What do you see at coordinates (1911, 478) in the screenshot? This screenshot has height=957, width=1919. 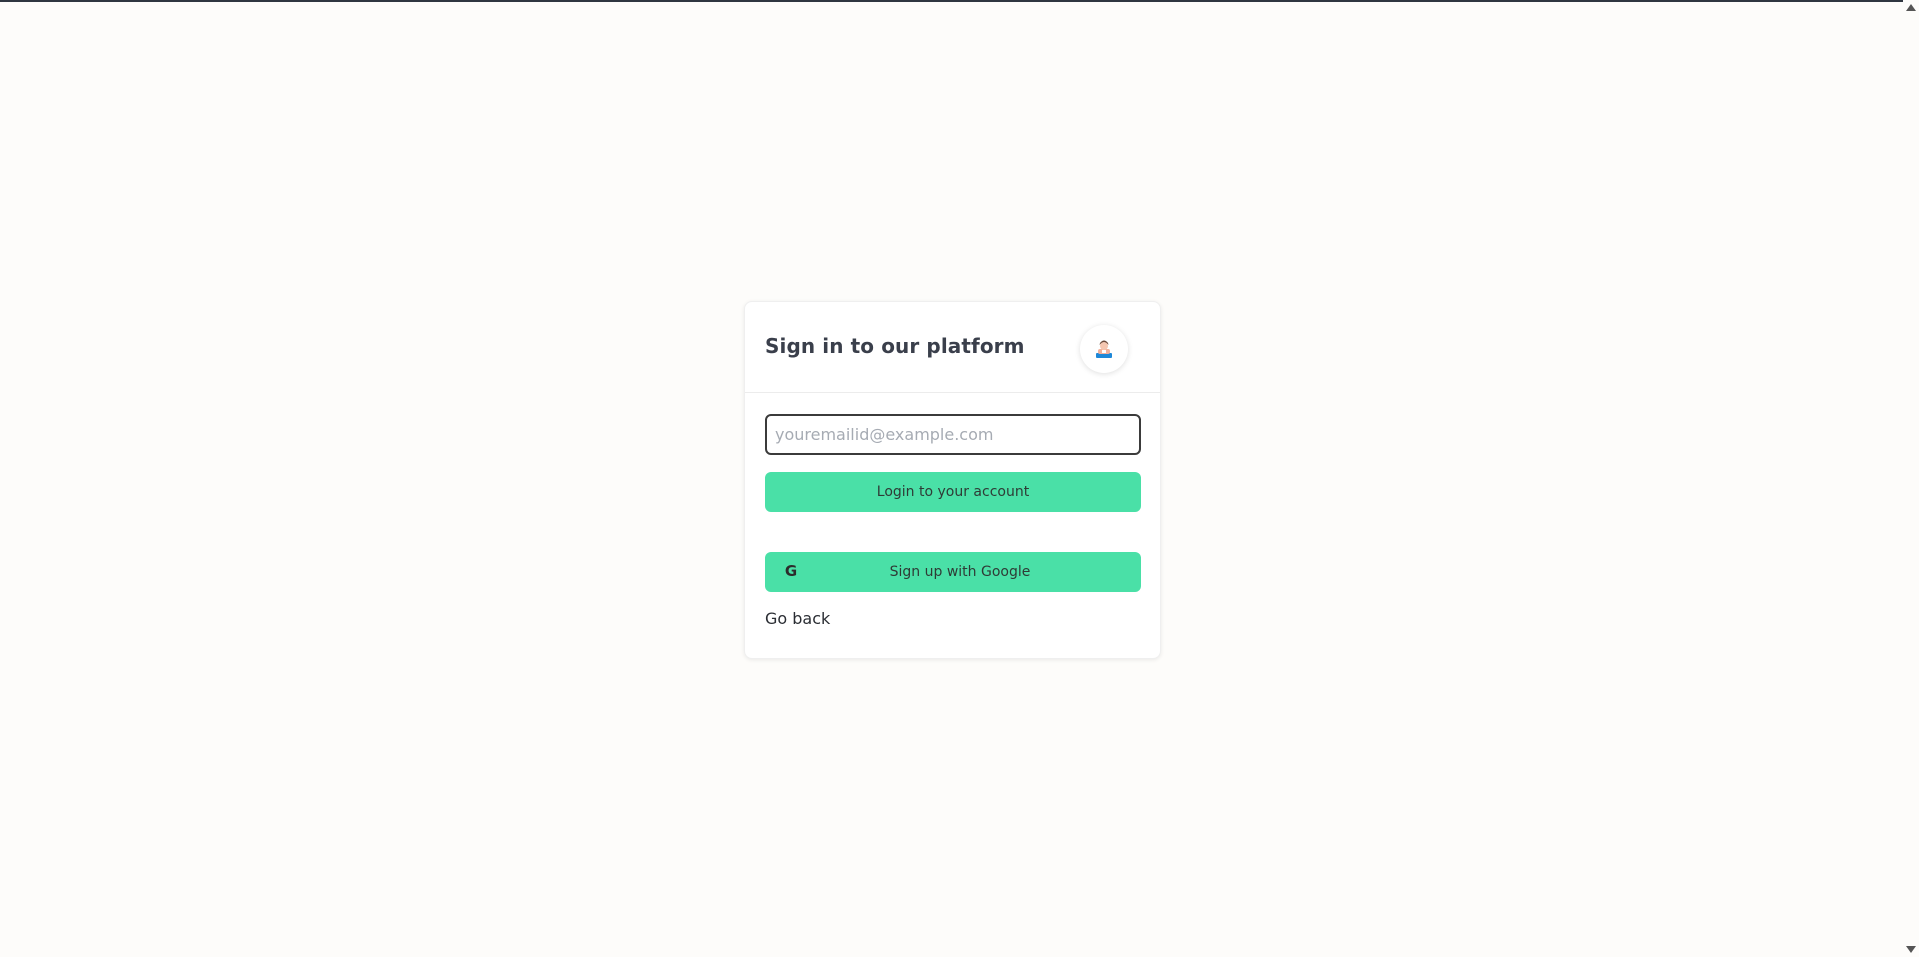 I see `vertical-scrollbar` at bounding box center [1911, 478].